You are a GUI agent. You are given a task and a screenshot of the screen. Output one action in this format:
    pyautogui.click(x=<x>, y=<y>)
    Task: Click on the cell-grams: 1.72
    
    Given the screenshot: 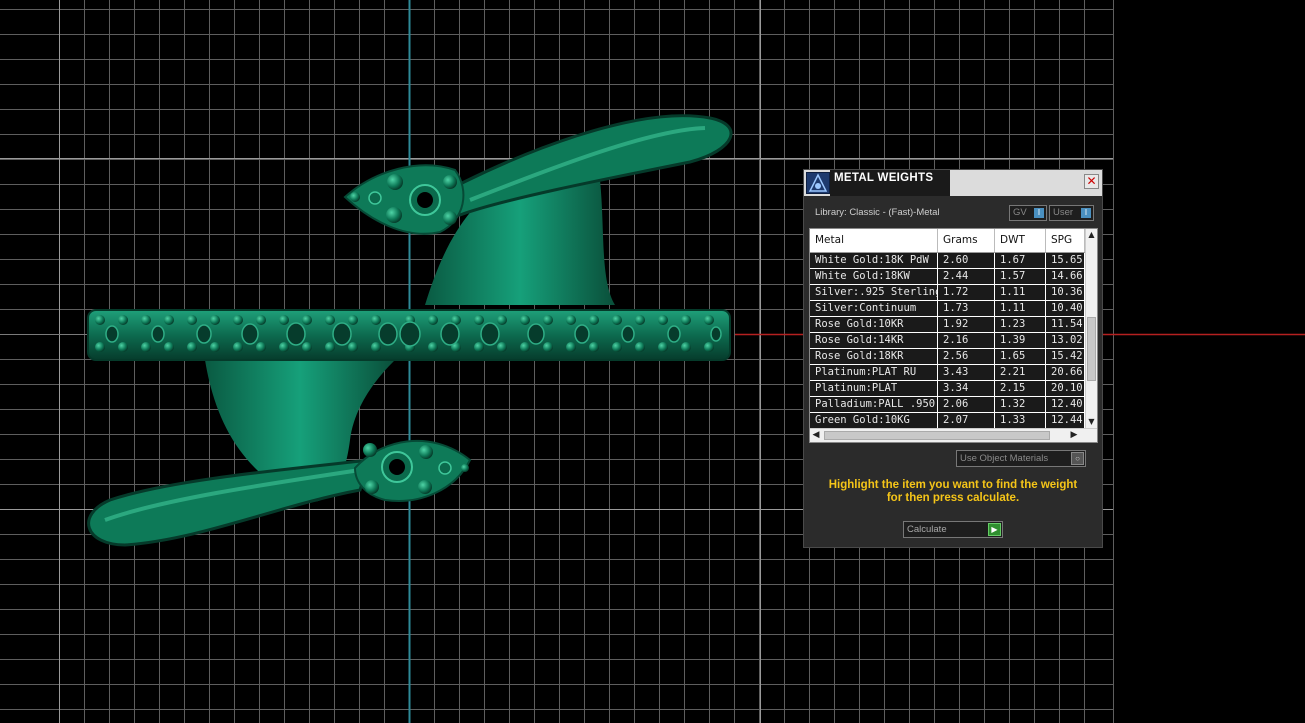 What is the action you would take?
    pyautogui.click(x=966, y=292)
    